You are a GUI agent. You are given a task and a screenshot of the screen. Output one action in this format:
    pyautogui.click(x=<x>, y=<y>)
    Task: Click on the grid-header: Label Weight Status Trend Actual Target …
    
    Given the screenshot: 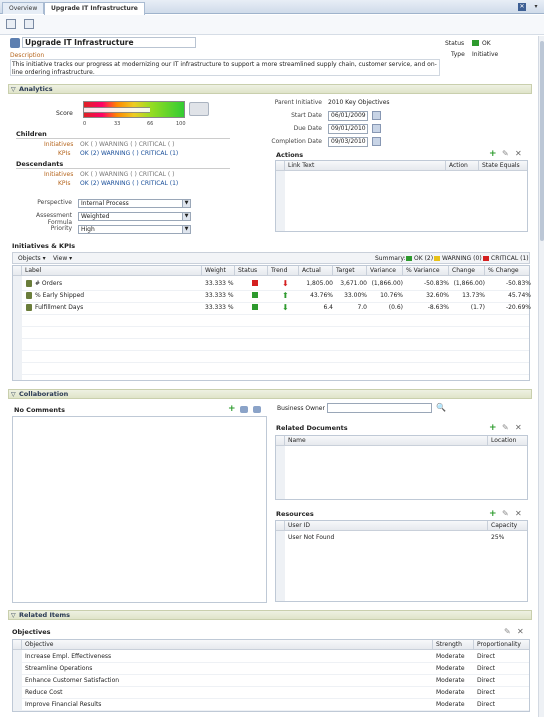 What is the action you would take?
    pyautogui.click(x=271, y=271)
    